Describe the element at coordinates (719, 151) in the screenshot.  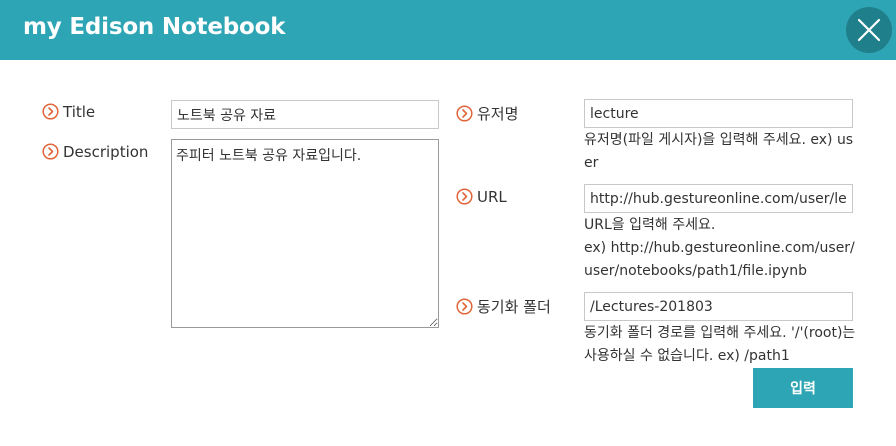
I see `username-help-text: 유저명(파일 게시자)을 입력해 주세요. ex) user` at that location.